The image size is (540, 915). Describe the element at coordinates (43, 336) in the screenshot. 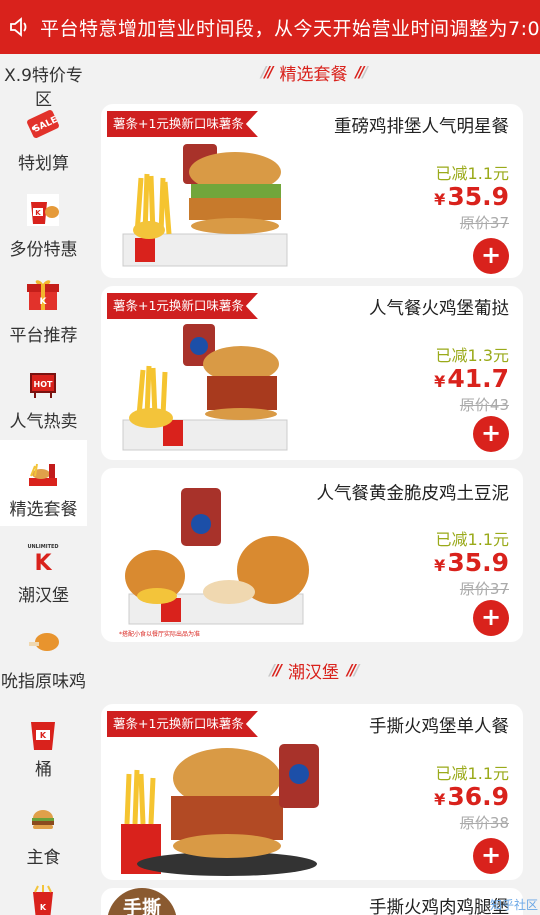

I see `sidebar-item-label: 平台推荐` at that location.